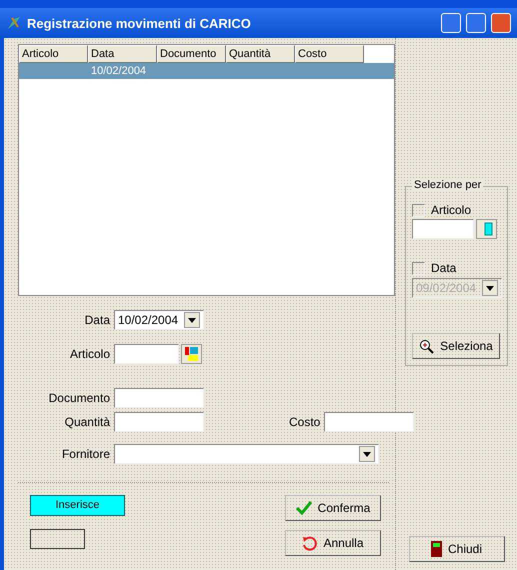 Image resolution: width=517 pixels, height=570 pixels. I want to click on lookup-icon, so click(191, 354).